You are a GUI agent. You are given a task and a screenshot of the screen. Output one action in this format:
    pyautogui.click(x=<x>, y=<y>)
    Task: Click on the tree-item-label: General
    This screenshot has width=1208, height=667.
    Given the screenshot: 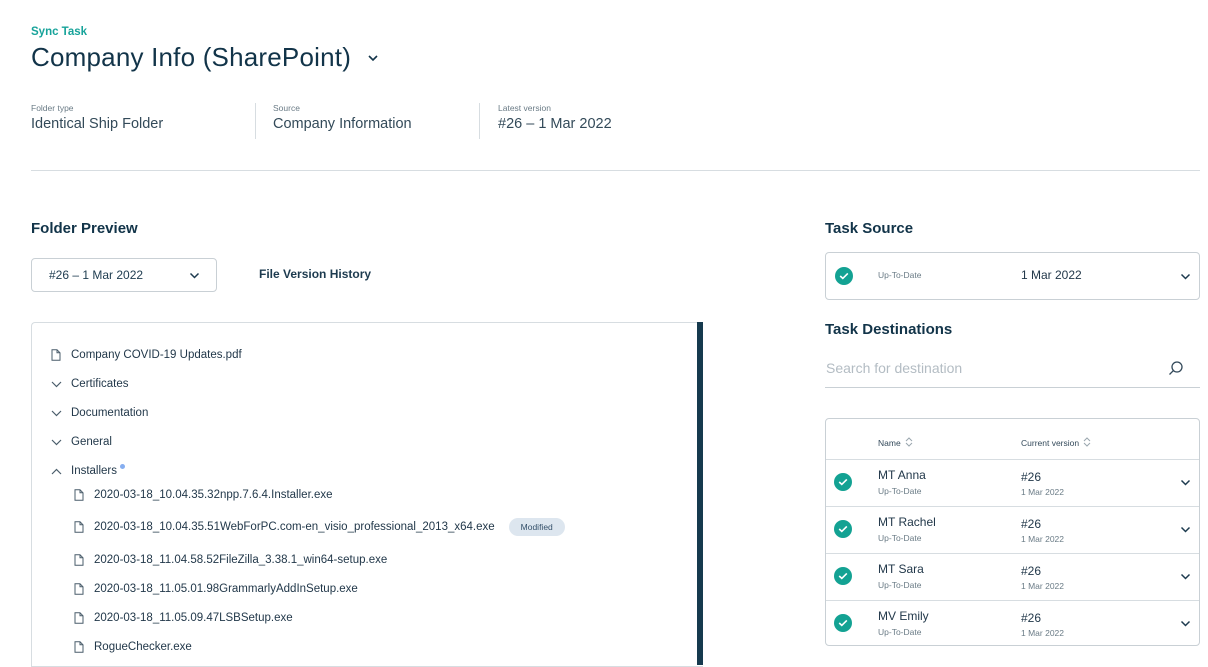 What is the action you would take?
    pyautogui.click(x=91, y=442)
    